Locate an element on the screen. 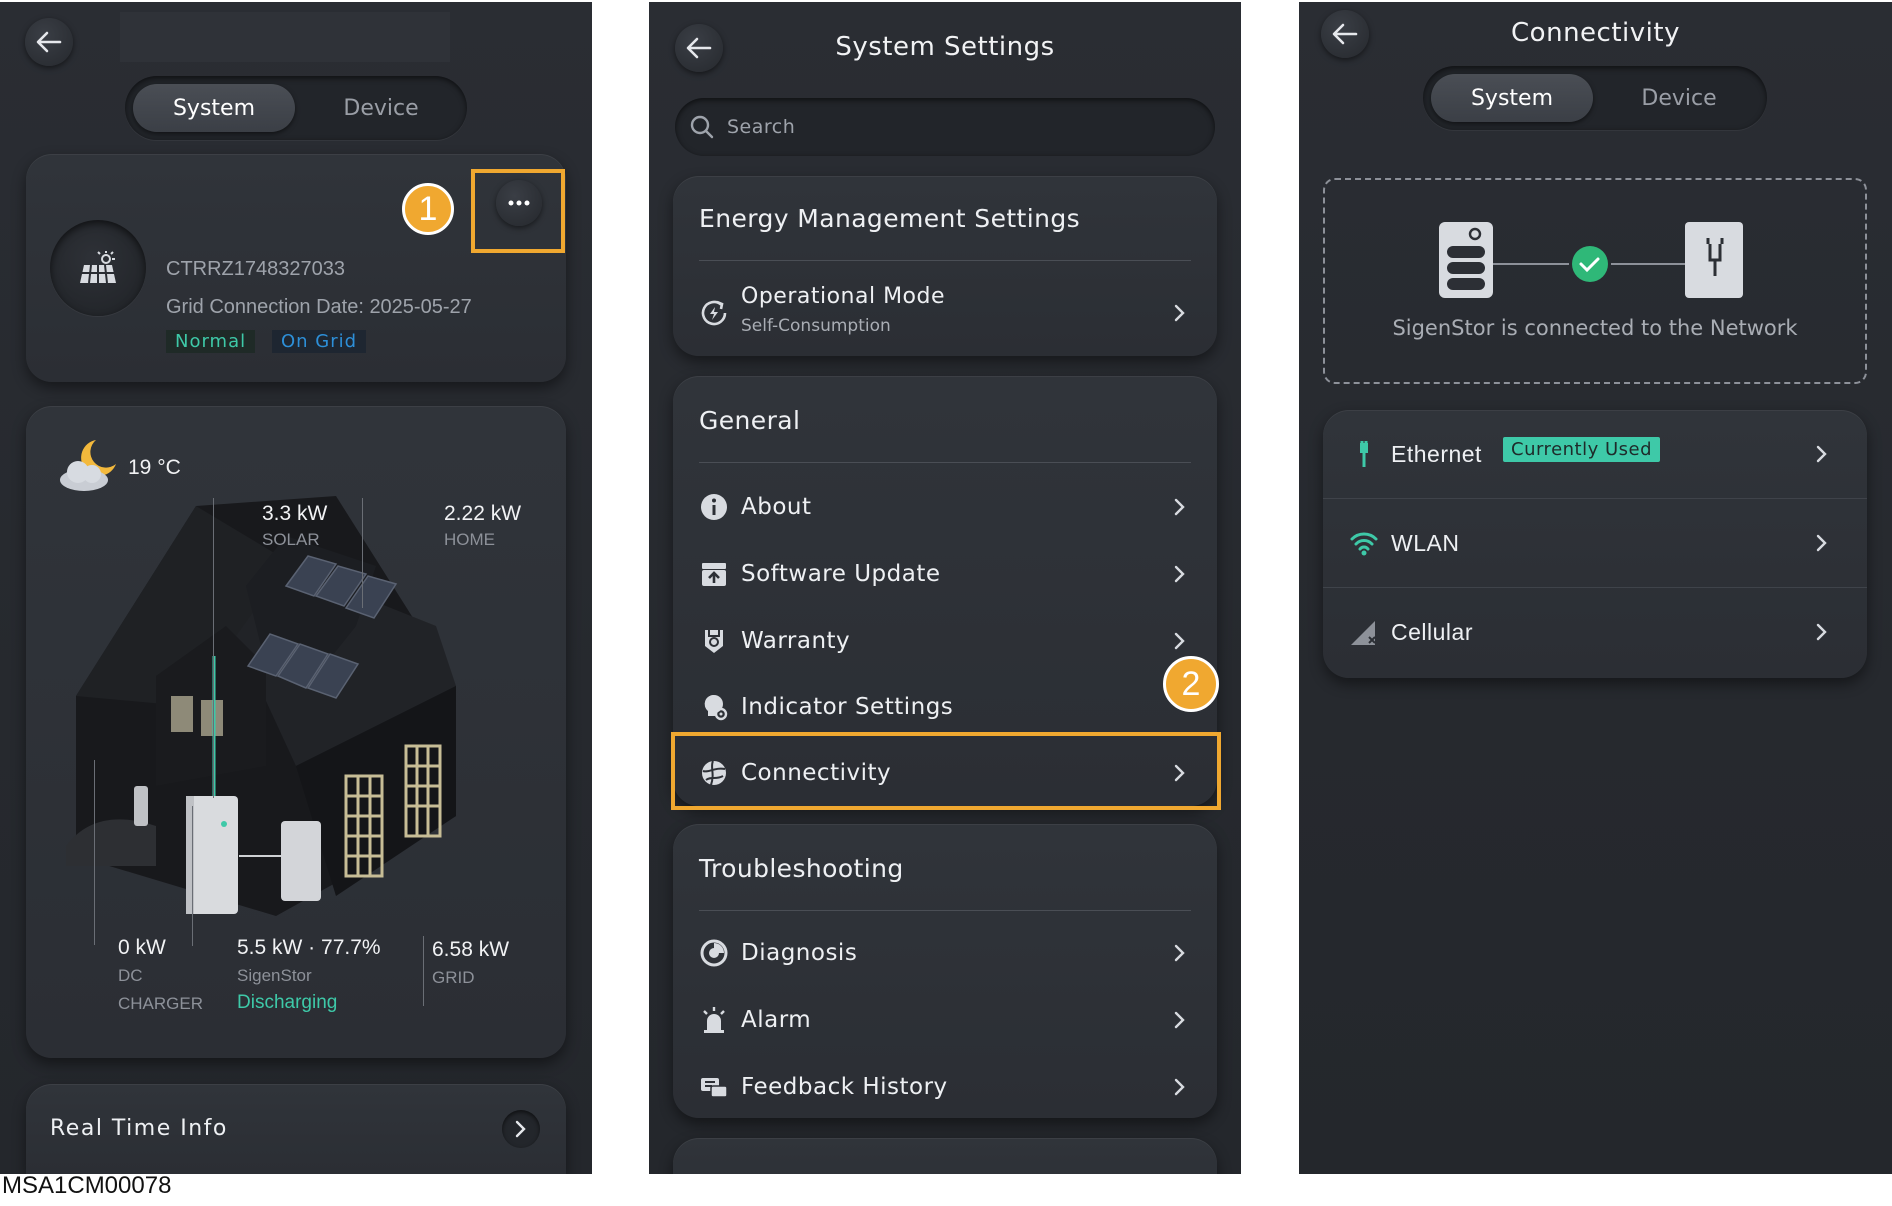 This screenshot has width=1892, height=1206. home-label: HOME is located at coordinates (469, 539).